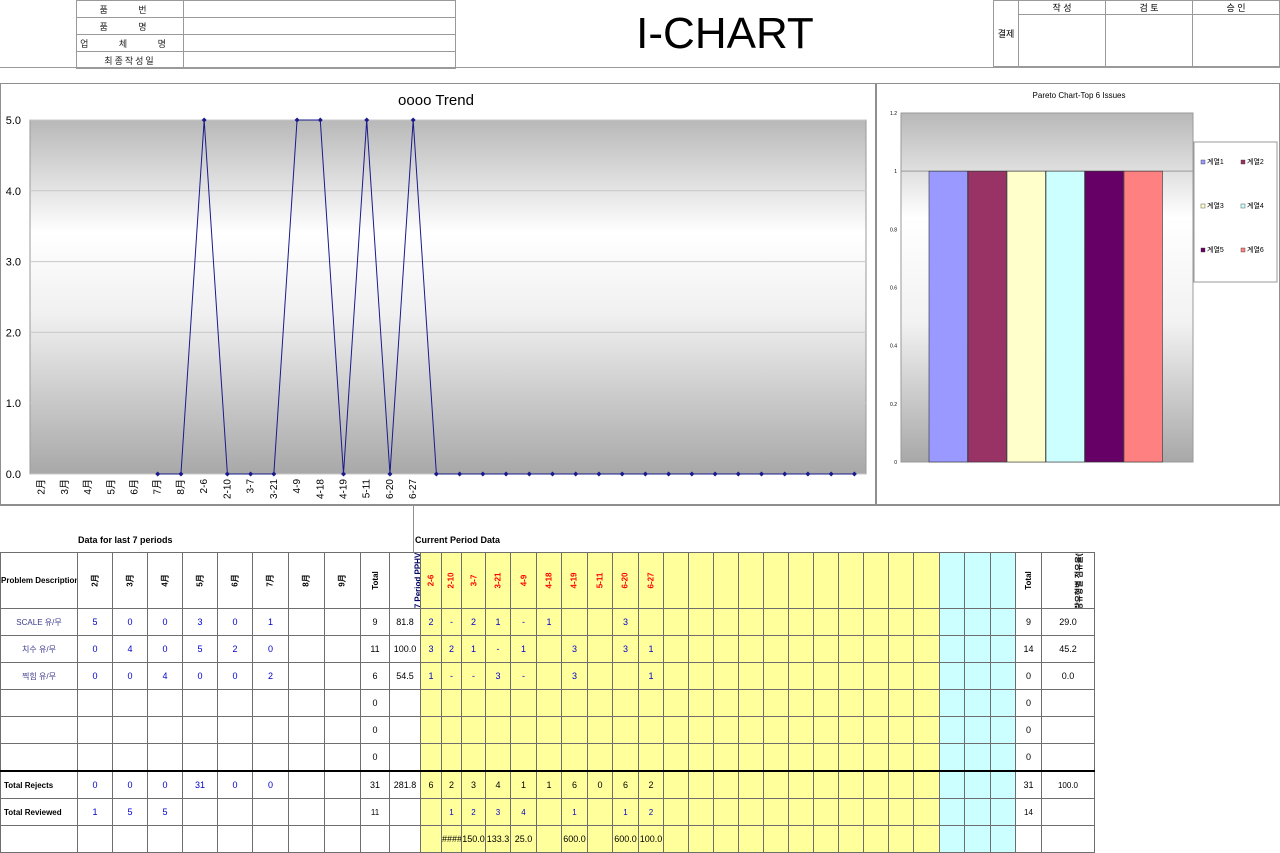 The height and width of the screenshot is (853, 1280). I want to click on extra-header, so click(1003, 580).